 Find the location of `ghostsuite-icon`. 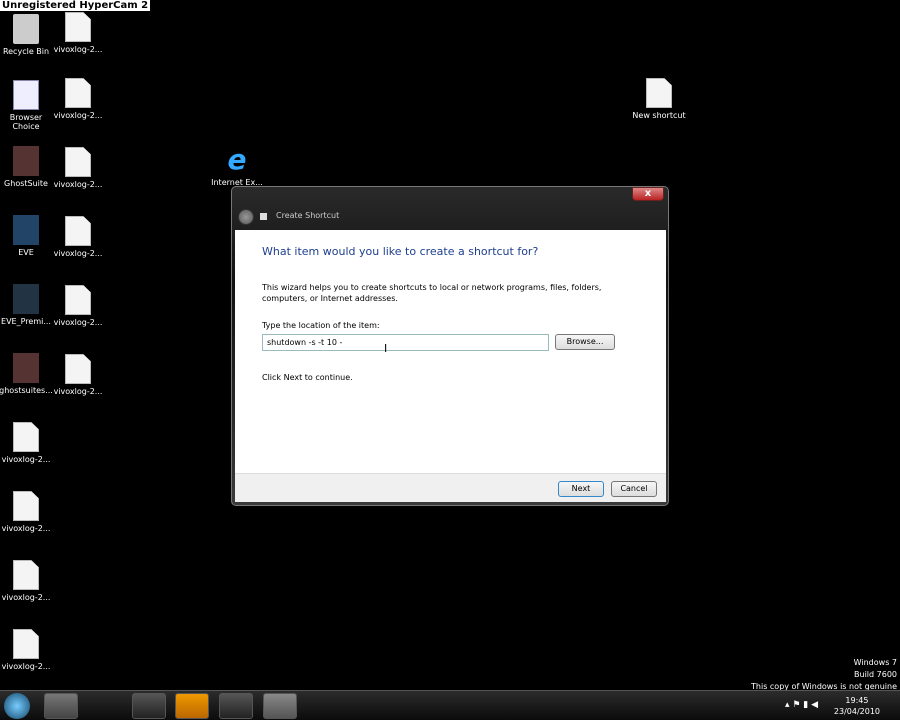

ghostsuite-icon is located at coordinates (26, 161).